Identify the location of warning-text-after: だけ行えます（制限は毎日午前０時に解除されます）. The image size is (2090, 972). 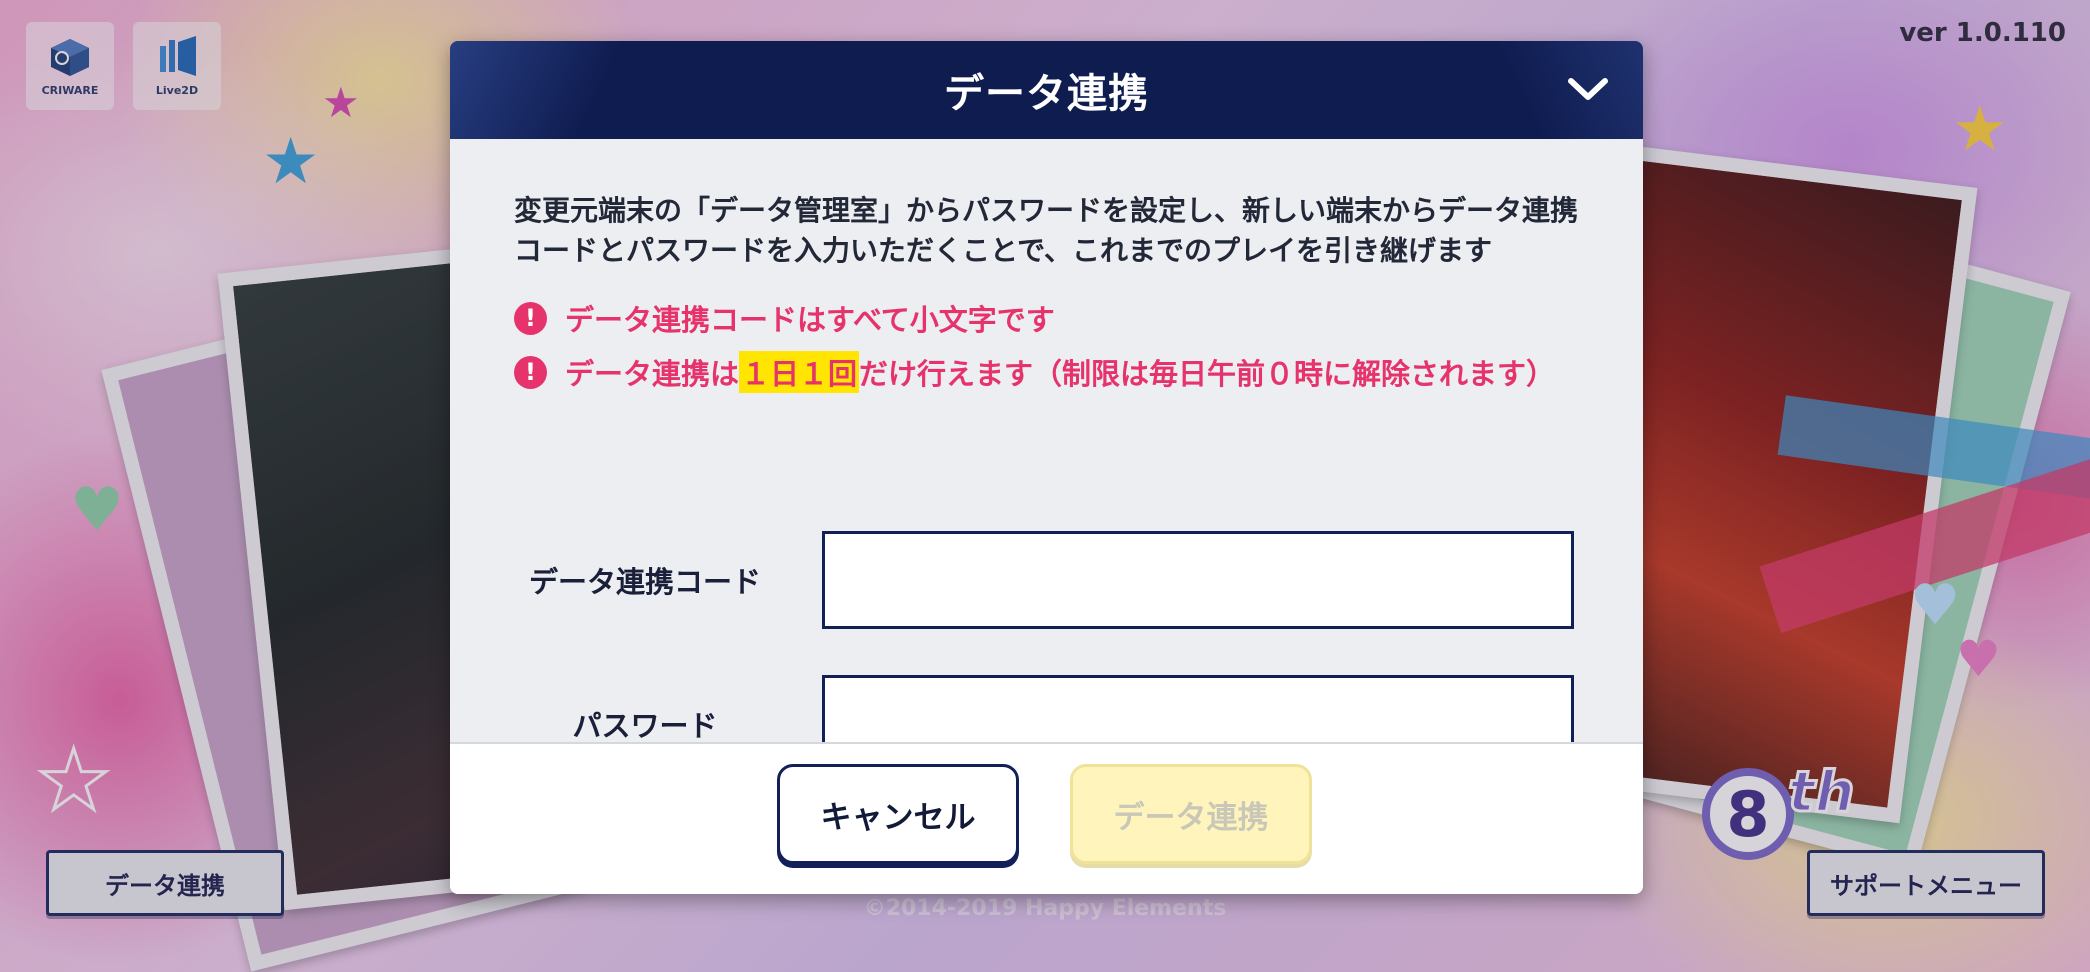
(1207, 374).